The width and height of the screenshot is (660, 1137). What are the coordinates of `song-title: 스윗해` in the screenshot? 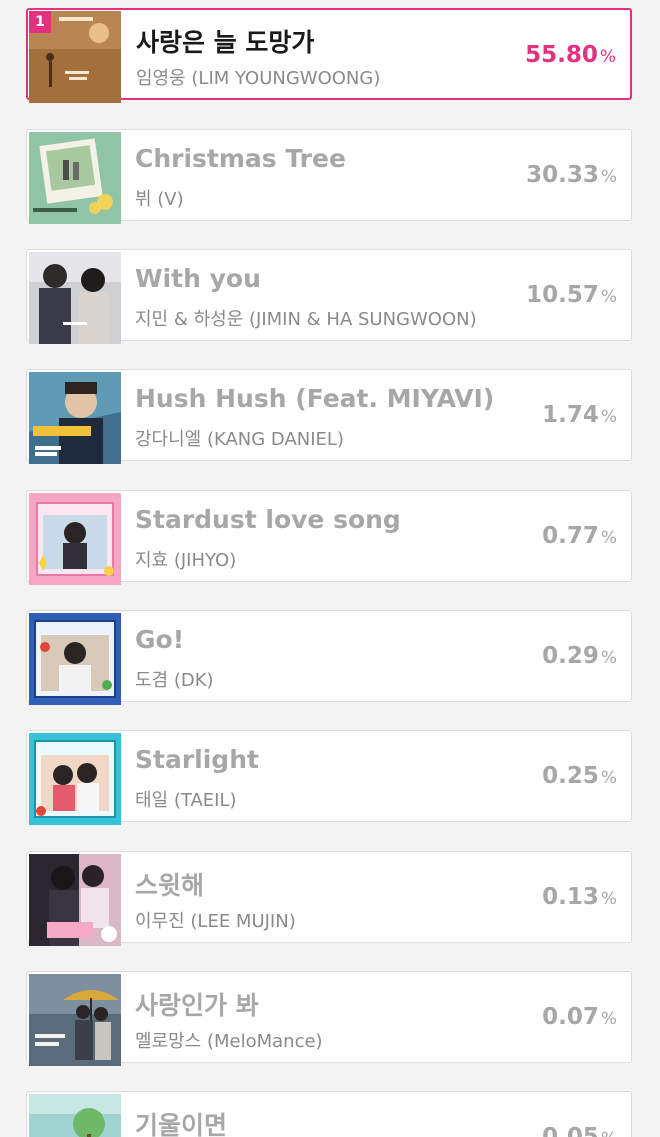 It's located at (170, 885).